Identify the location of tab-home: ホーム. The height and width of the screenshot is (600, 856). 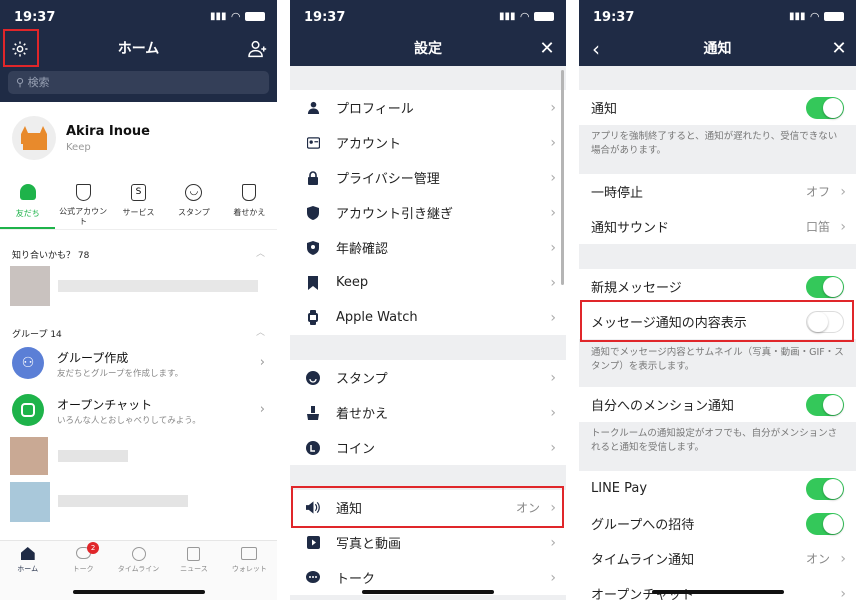
(27, 570).